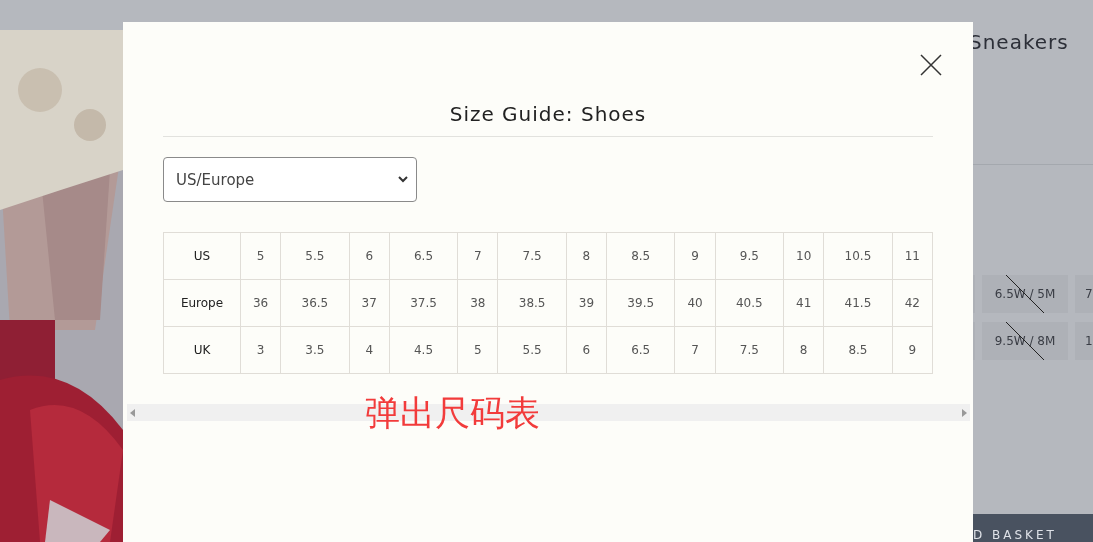 The width and height of the screenshot is (1093, 542). What do you see at coordinates (858, 303) in the screenshot?
I see `table-cell: 41.5` at bounding box center [858, 303].